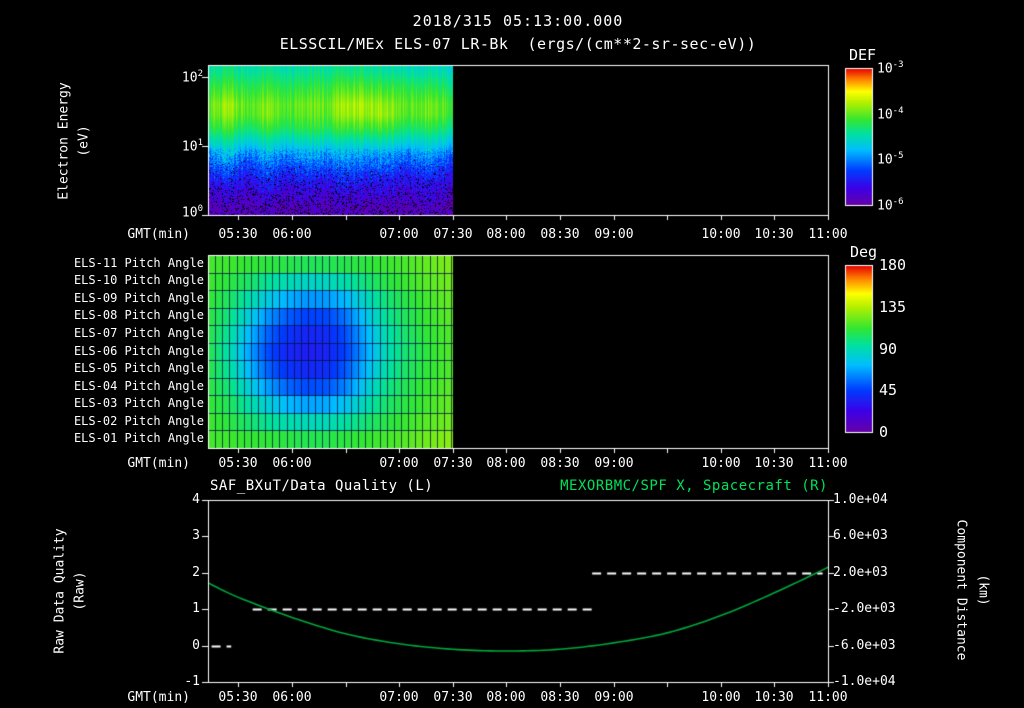  Describe the element at coordinates (196, 645) in the screenshot. I see `quality-y-tick-label: 0` at that location.